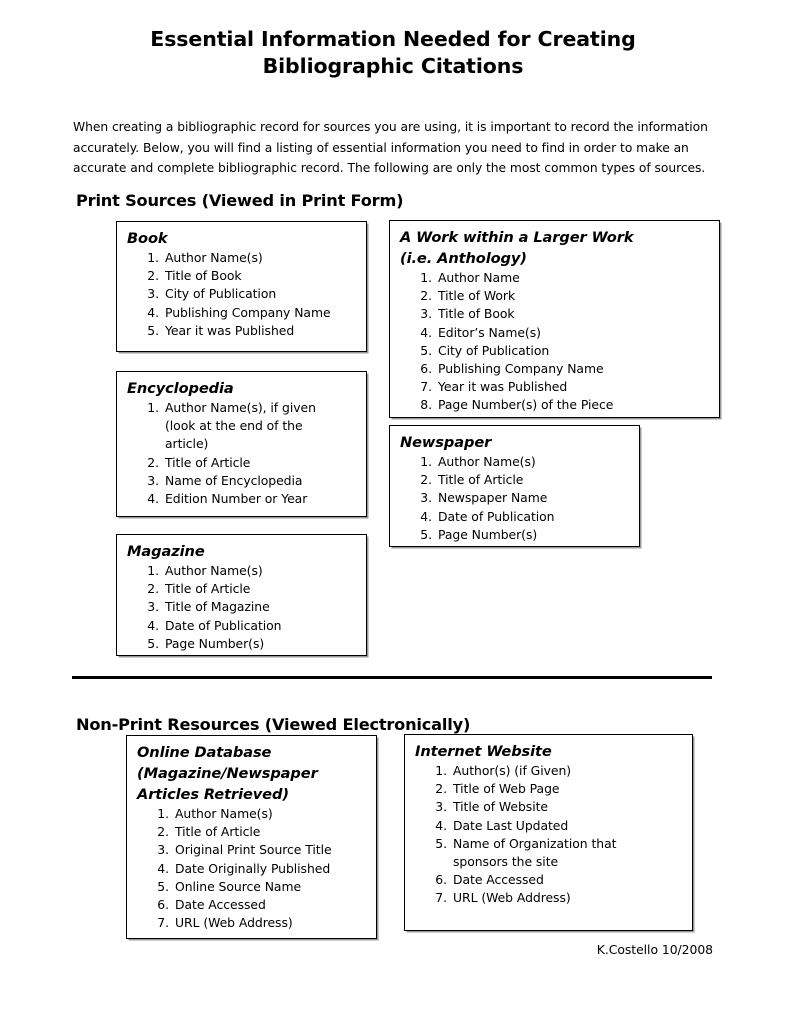 The width and height of the screenshot is (791, 1024). Describe the element at coordinates (563, 296) in the screenshot. I see `list-item: Title of Work` at that location.